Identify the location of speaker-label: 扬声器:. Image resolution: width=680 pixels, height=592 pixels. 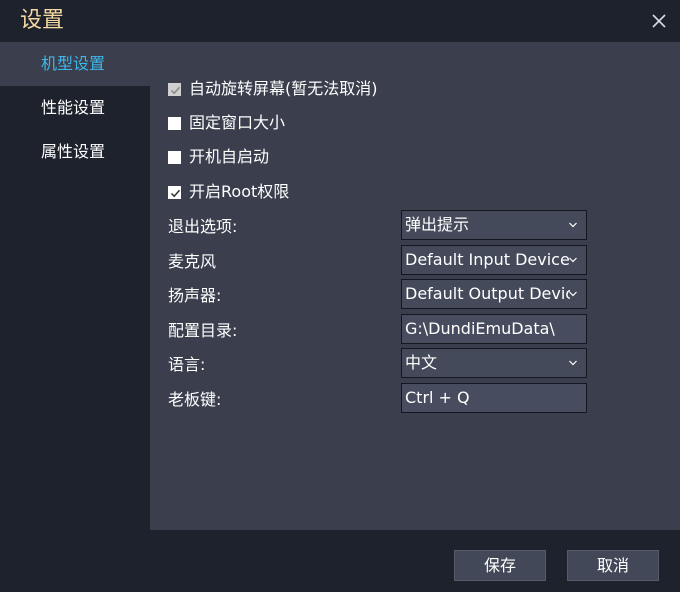
(195, 295).